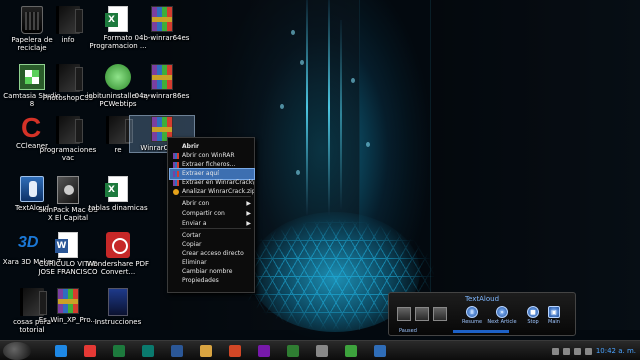 The height and width of the screenshot is (360, 640). What do you see at coordinates (213, 253) in the screenshot?
I see `menu-item-label: Crear acceso directo` at bounding box center [213, 253].